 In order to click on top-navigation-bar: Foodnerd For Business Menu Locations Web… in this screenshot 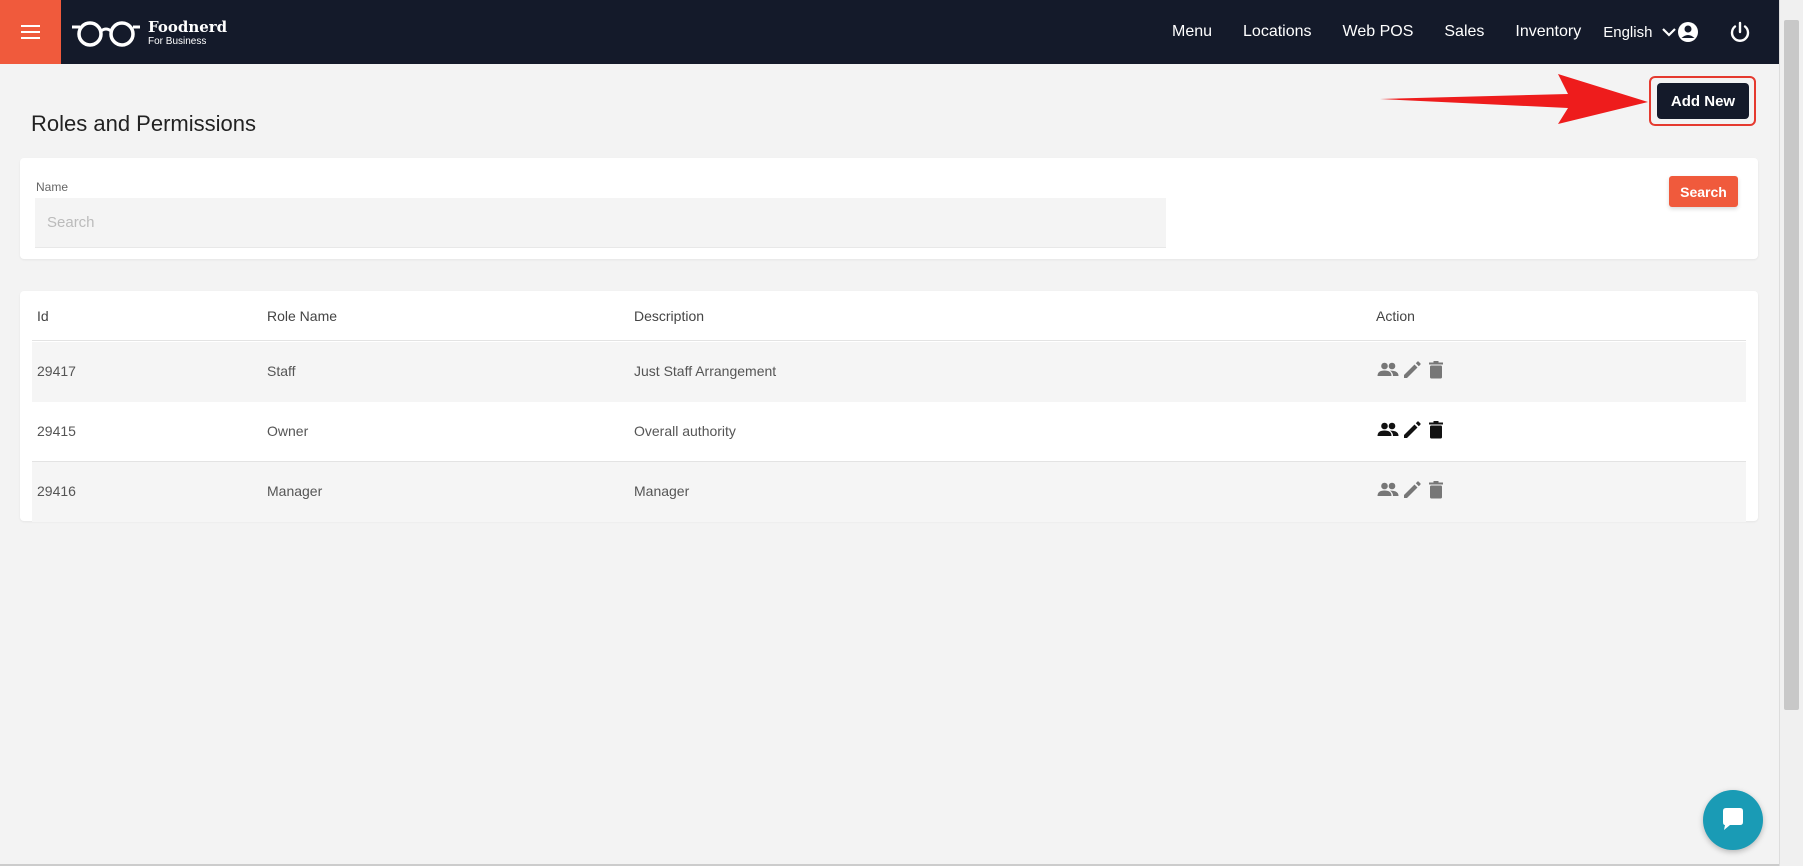, I will do `click(889, 32)`.